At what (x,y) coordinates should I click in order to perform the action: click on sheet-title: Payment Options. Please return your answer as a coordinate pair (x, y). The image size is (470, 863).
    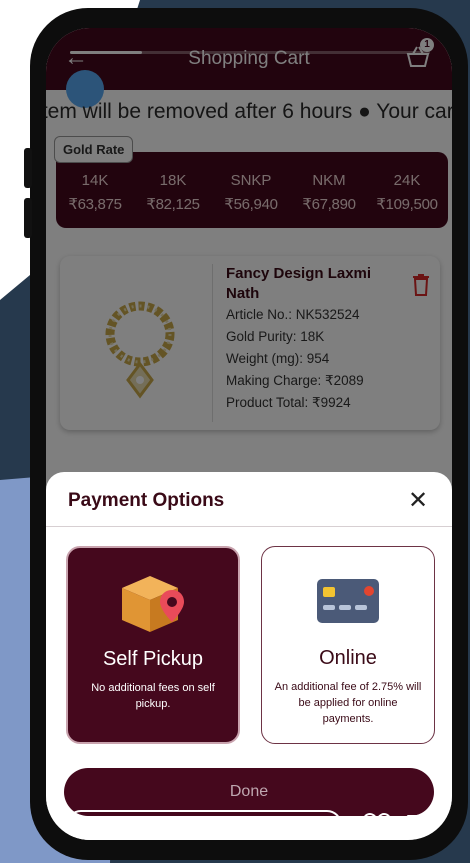
    Looking at the image, I should click on (146, 500).